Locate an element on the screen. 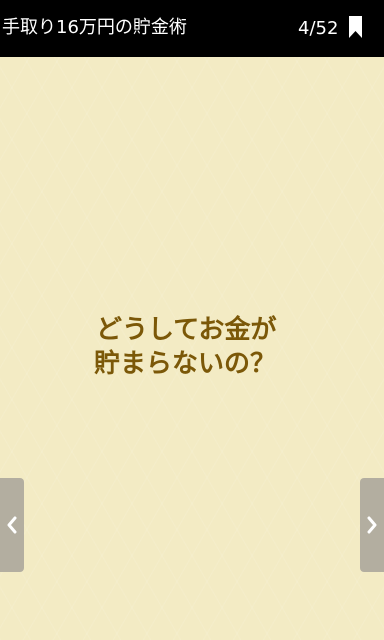 The height and width of the screenshot is (640, 384). bookmark-icon-svg is located at coordinates (355, 27).